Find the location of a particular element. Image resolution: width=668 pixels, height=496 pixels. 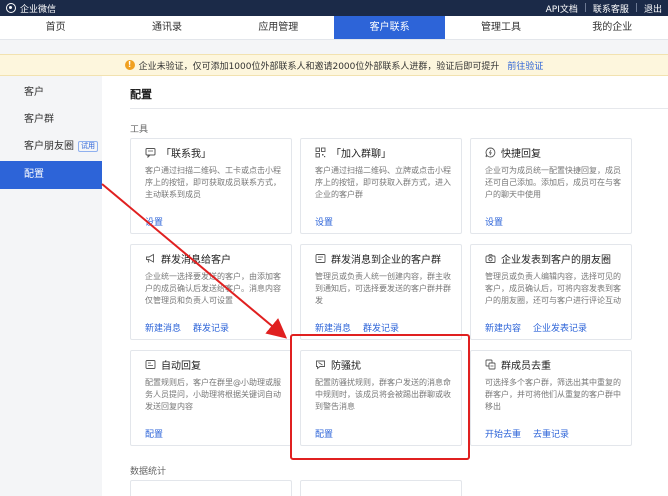

warning-icon: ! is located at coordinates (129, 65).